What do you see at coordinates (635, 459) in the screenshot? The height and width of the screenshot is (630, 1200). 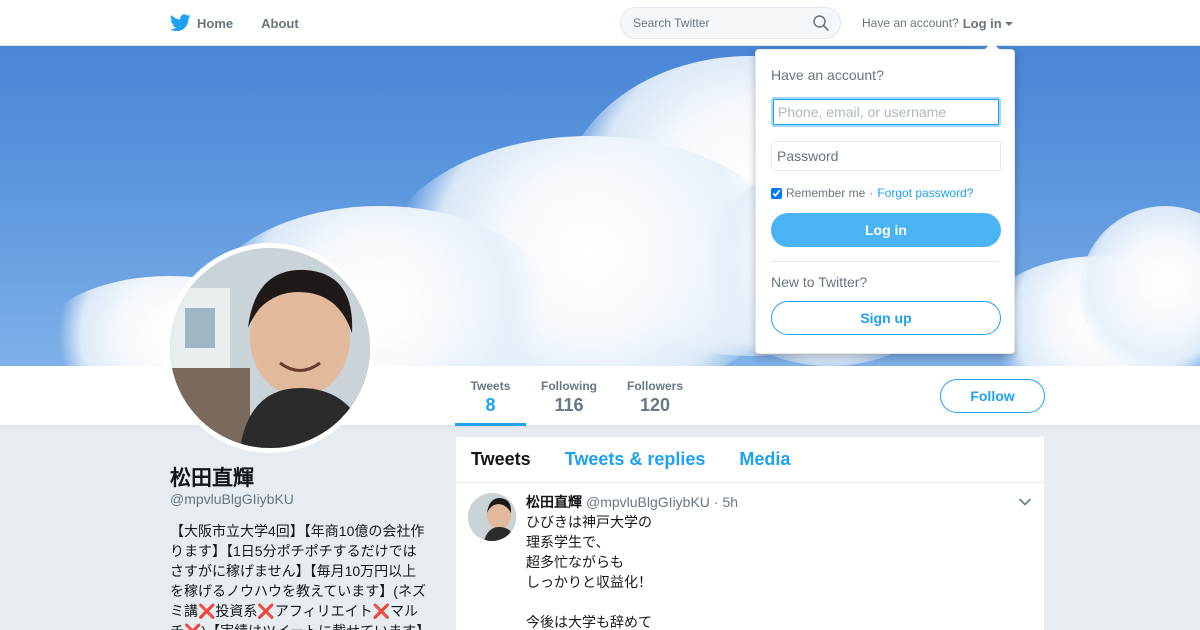 I see `tab-tweets-replies: Tweets & replies` at bounding box center [635, 459].